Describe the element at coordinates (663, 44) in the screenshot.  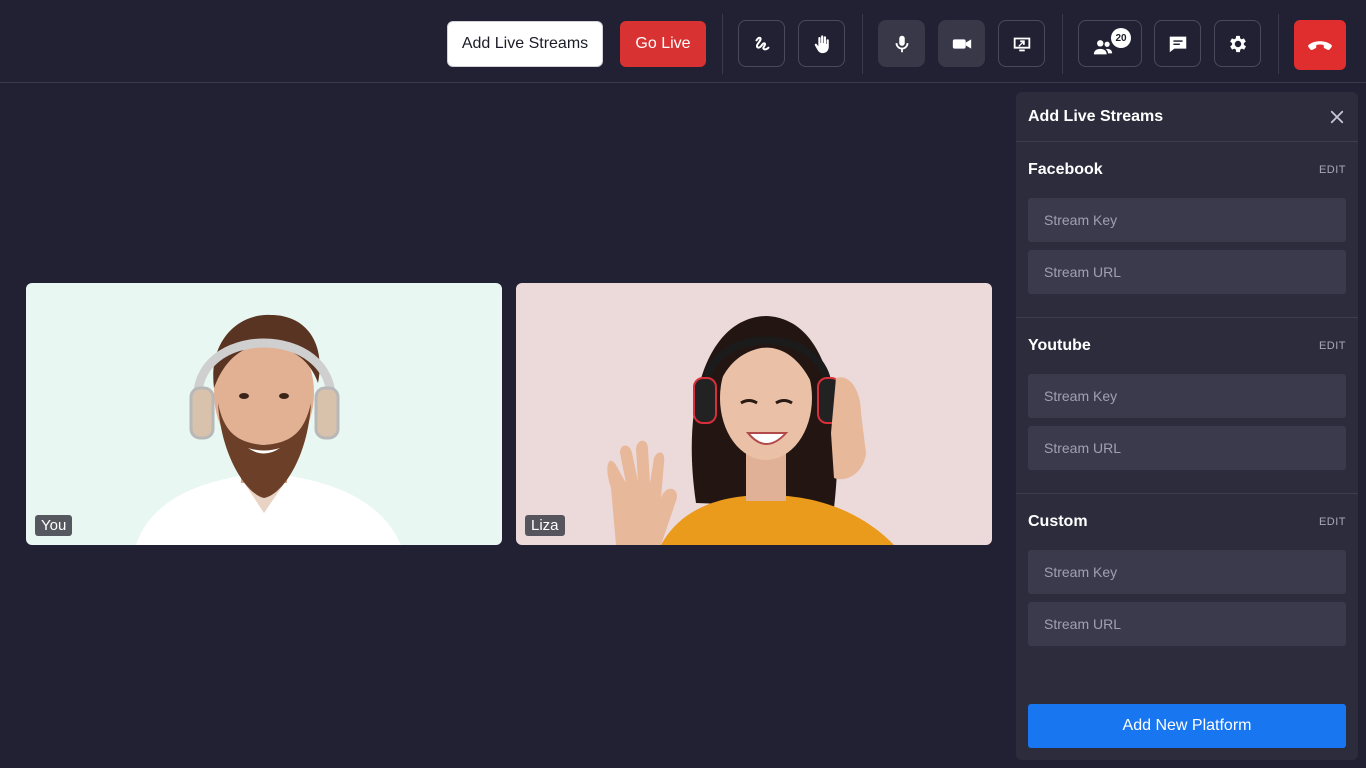
I see `go-live-button: Go Live` at that location.